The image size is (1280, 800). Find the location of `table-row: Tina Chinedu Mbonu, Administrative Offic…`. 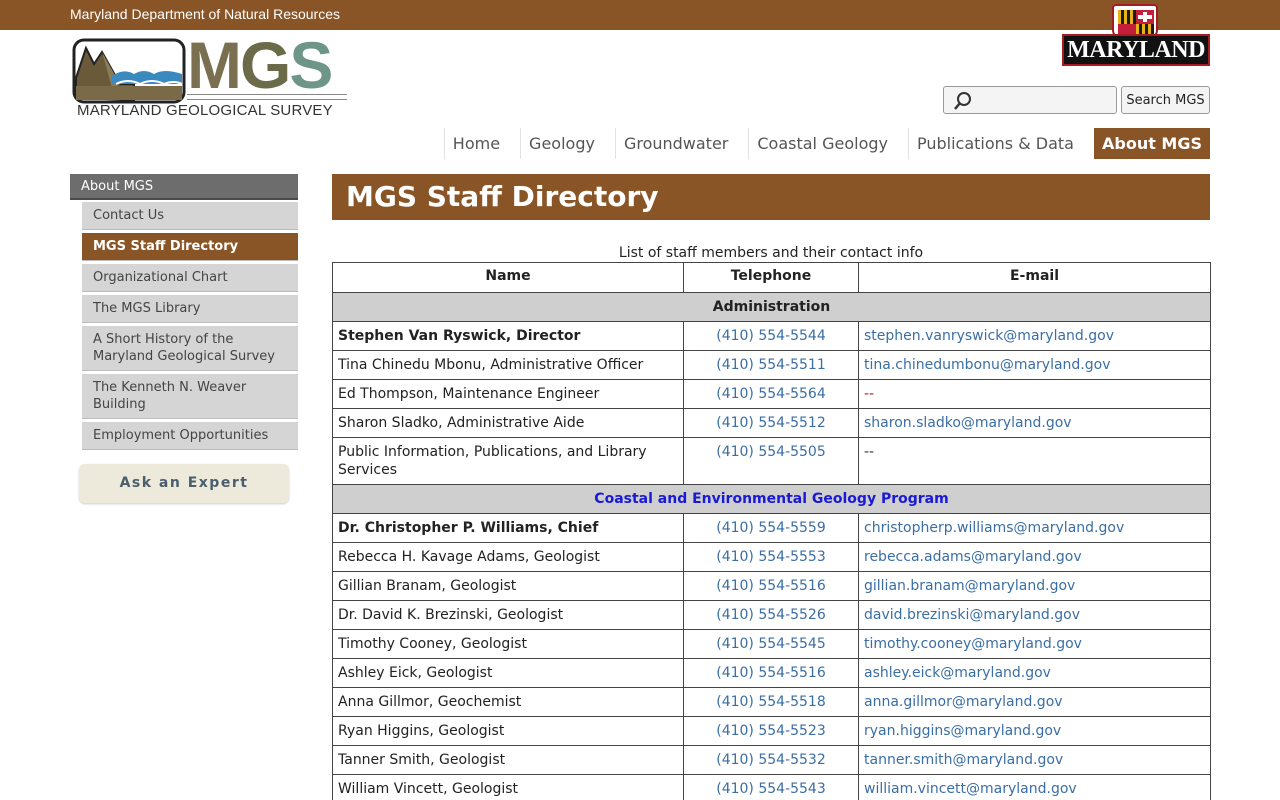

table-row: Tina Chinedu Mbonu, Administrative Offic… is located at coordinates (771, 365).